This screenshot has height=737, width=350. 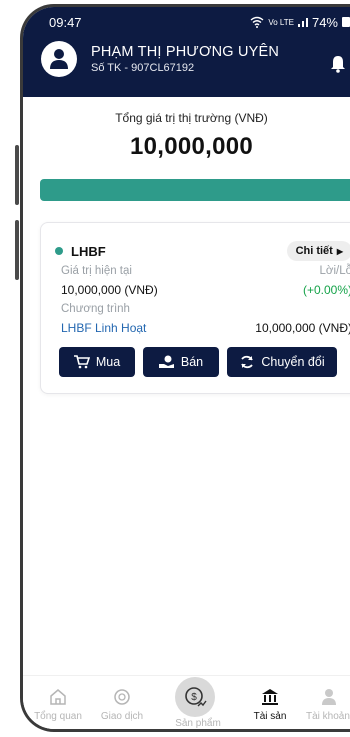 What do you see at coordinates (103, 328) in the screenshot?
I see `program-name: LHBF Linh Hoạt` at bounding box center [103, 328].